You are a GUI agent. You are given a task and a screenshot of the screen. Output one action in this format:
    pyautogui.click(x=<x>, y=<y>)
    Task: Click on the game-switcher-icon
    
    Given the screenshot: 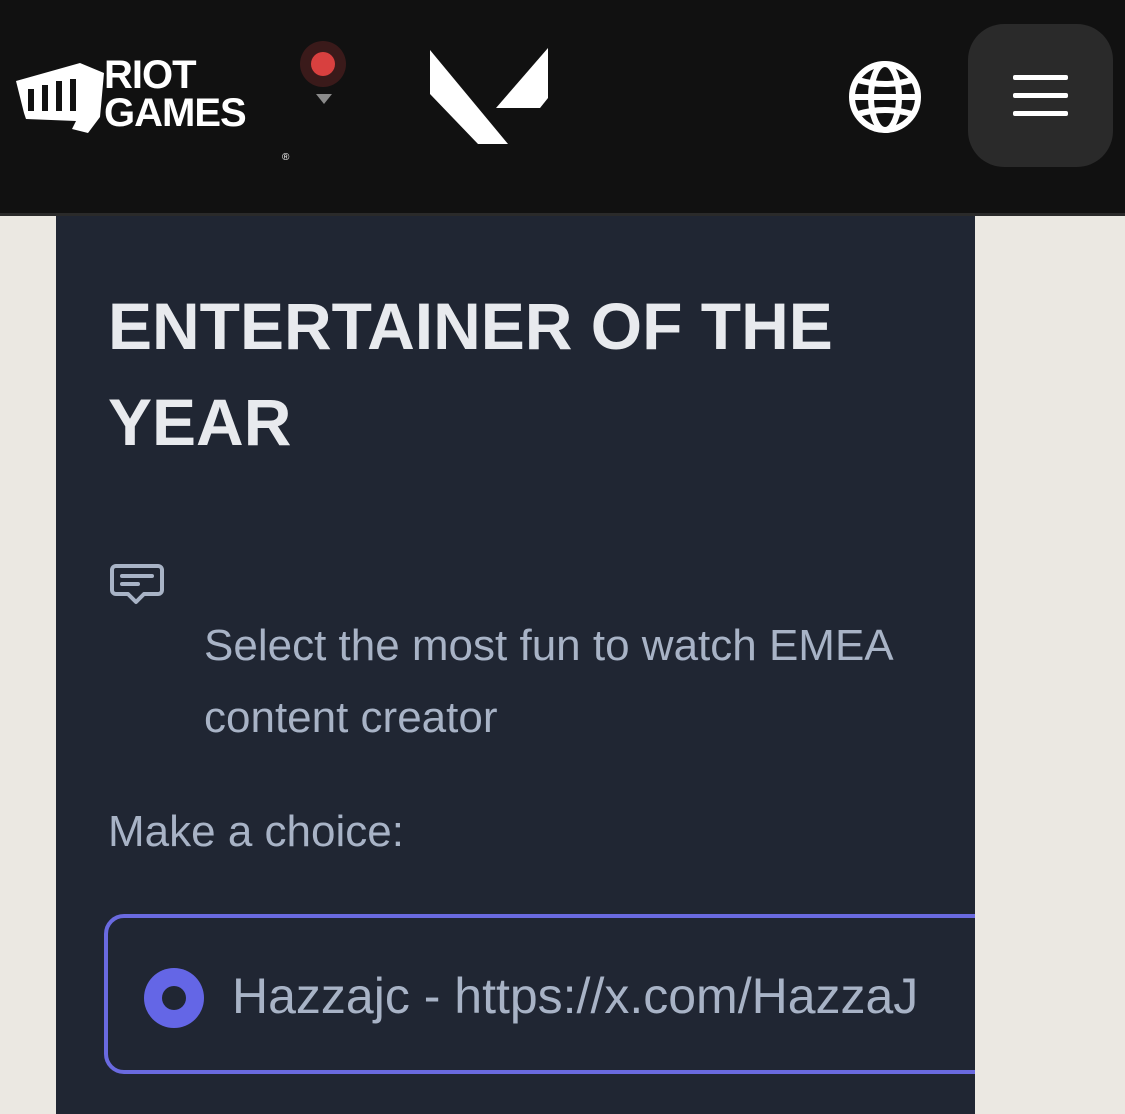 What is the action you would take?
    pyautogui.click(x=324, y=78)
    